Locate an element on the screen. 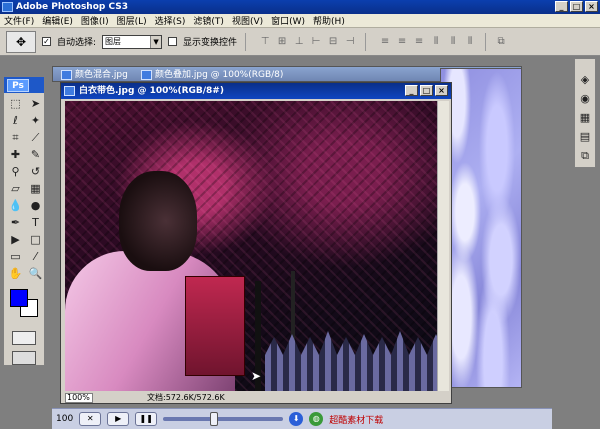  doc-tab-color-overlay: 颜色叠加.jpg @ 100%(RGB/8) is located at coordinates (211, 75).